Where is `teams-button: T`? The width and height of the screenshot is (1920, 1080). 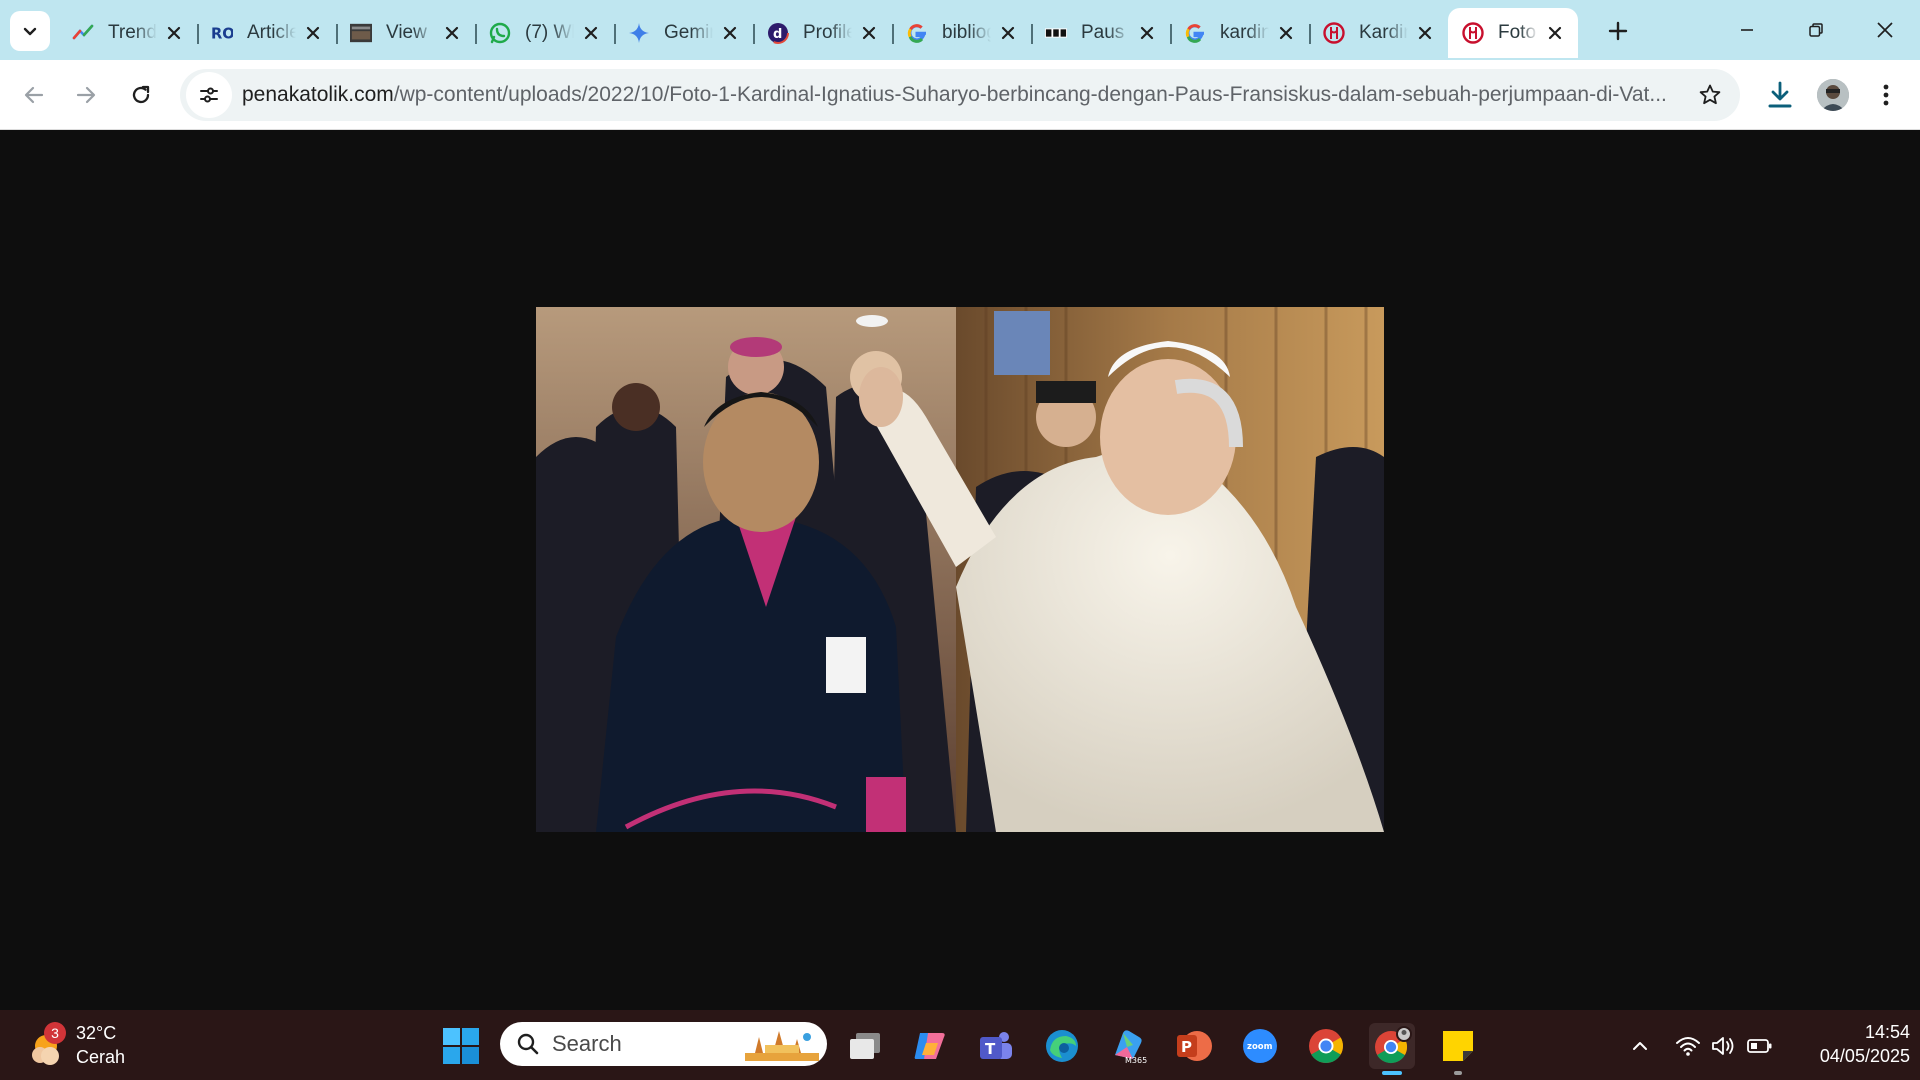
teams-button: T is located at coordinates (996, 1046).